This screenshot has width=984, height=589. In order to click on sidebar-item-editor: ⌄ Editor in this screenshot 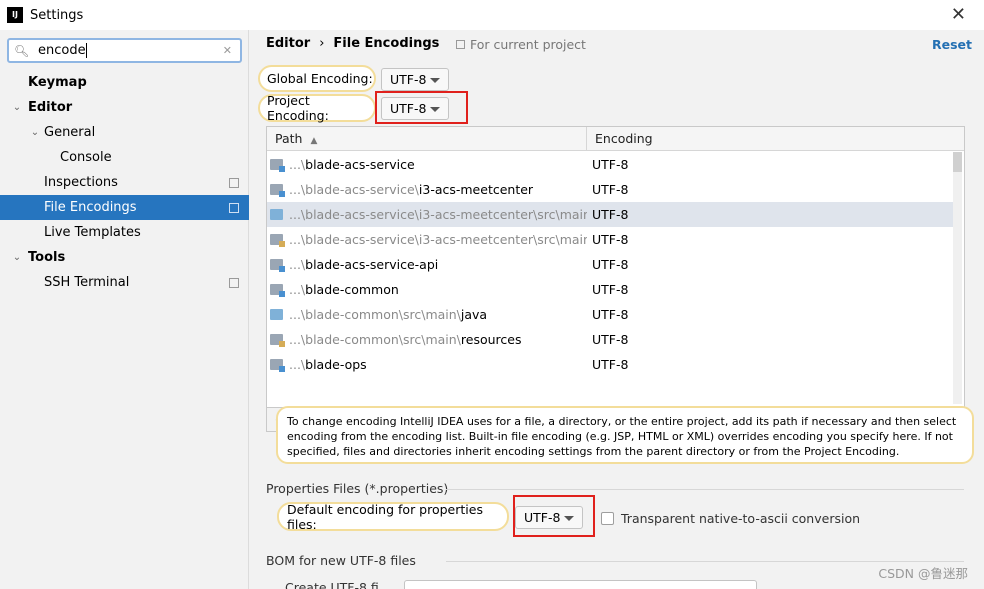, I will do `click(124, 107)`.